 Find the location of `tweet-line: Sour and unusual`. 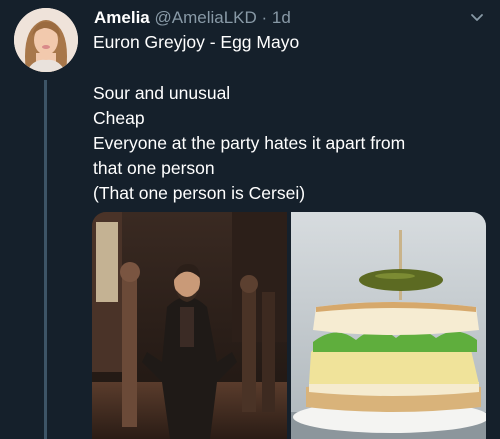

tweet-line: Sour and unusual is located at coordinates (162, 93).